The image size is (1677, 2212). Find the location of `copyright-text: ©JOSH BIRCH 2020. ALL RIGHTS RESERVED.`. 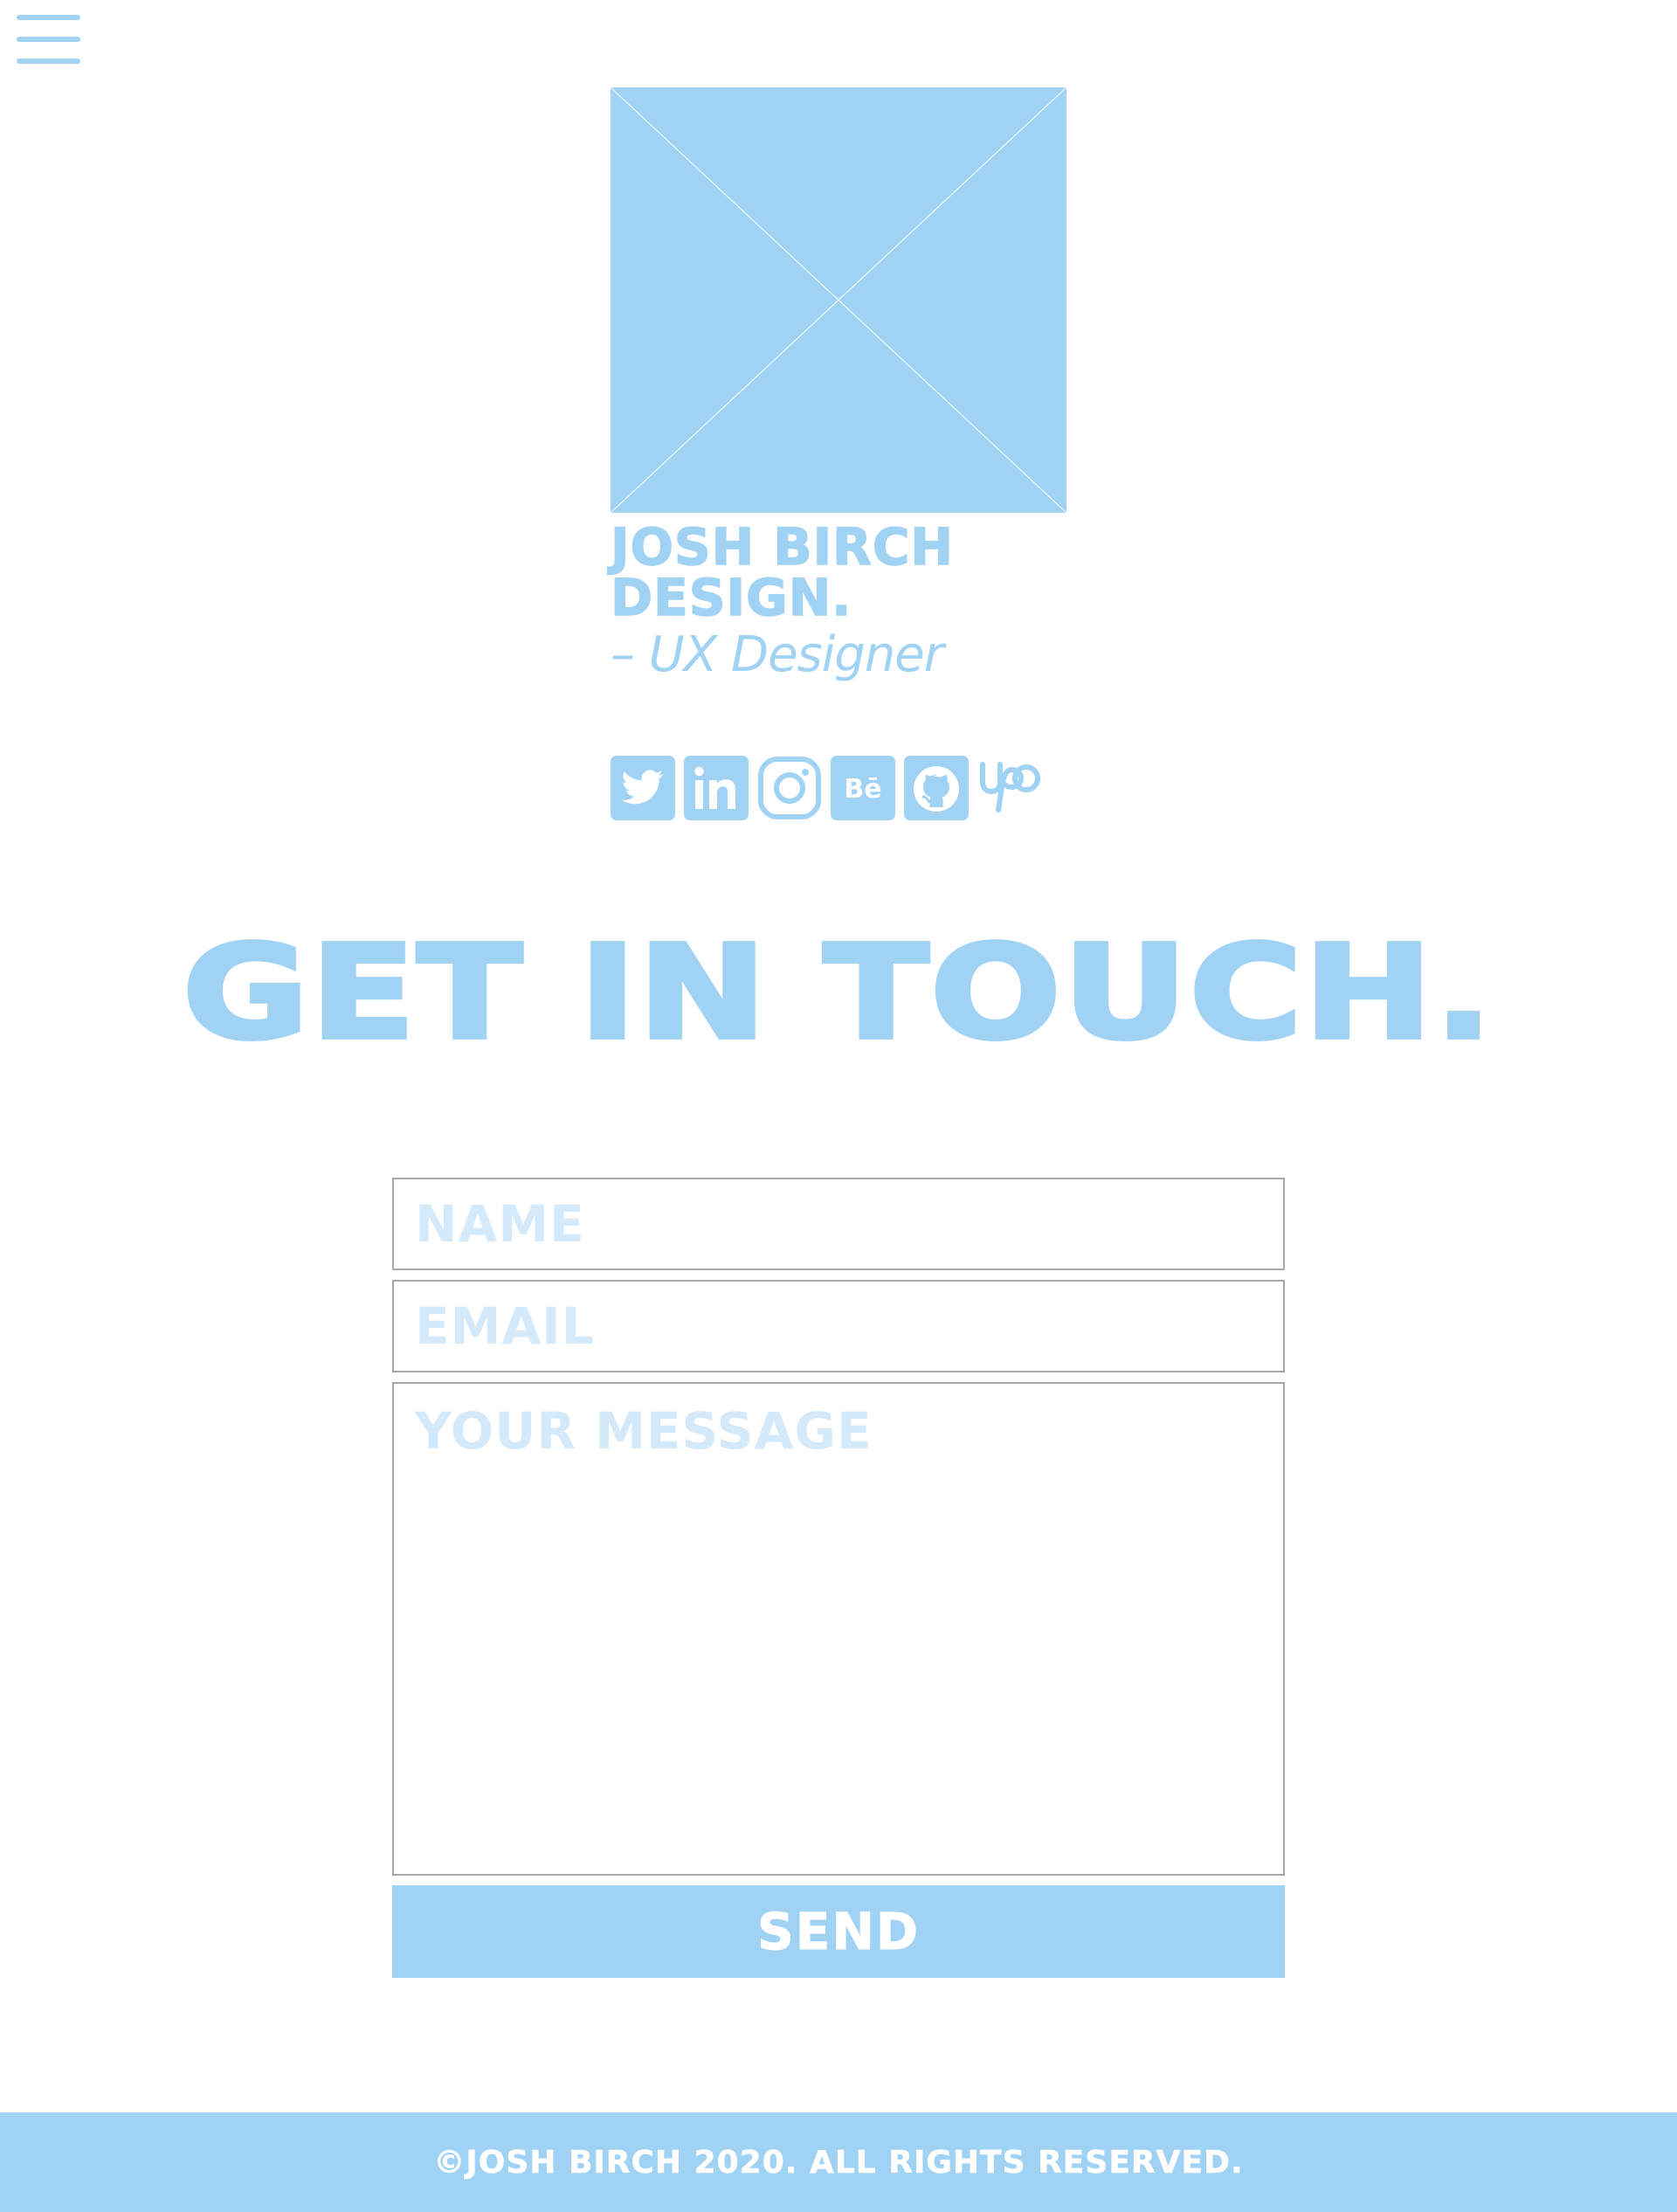

copyright-text: ©JOSH BIRCH 2020. ALL RIGHTS RESERVED. is located at coordinates (838, 2162).